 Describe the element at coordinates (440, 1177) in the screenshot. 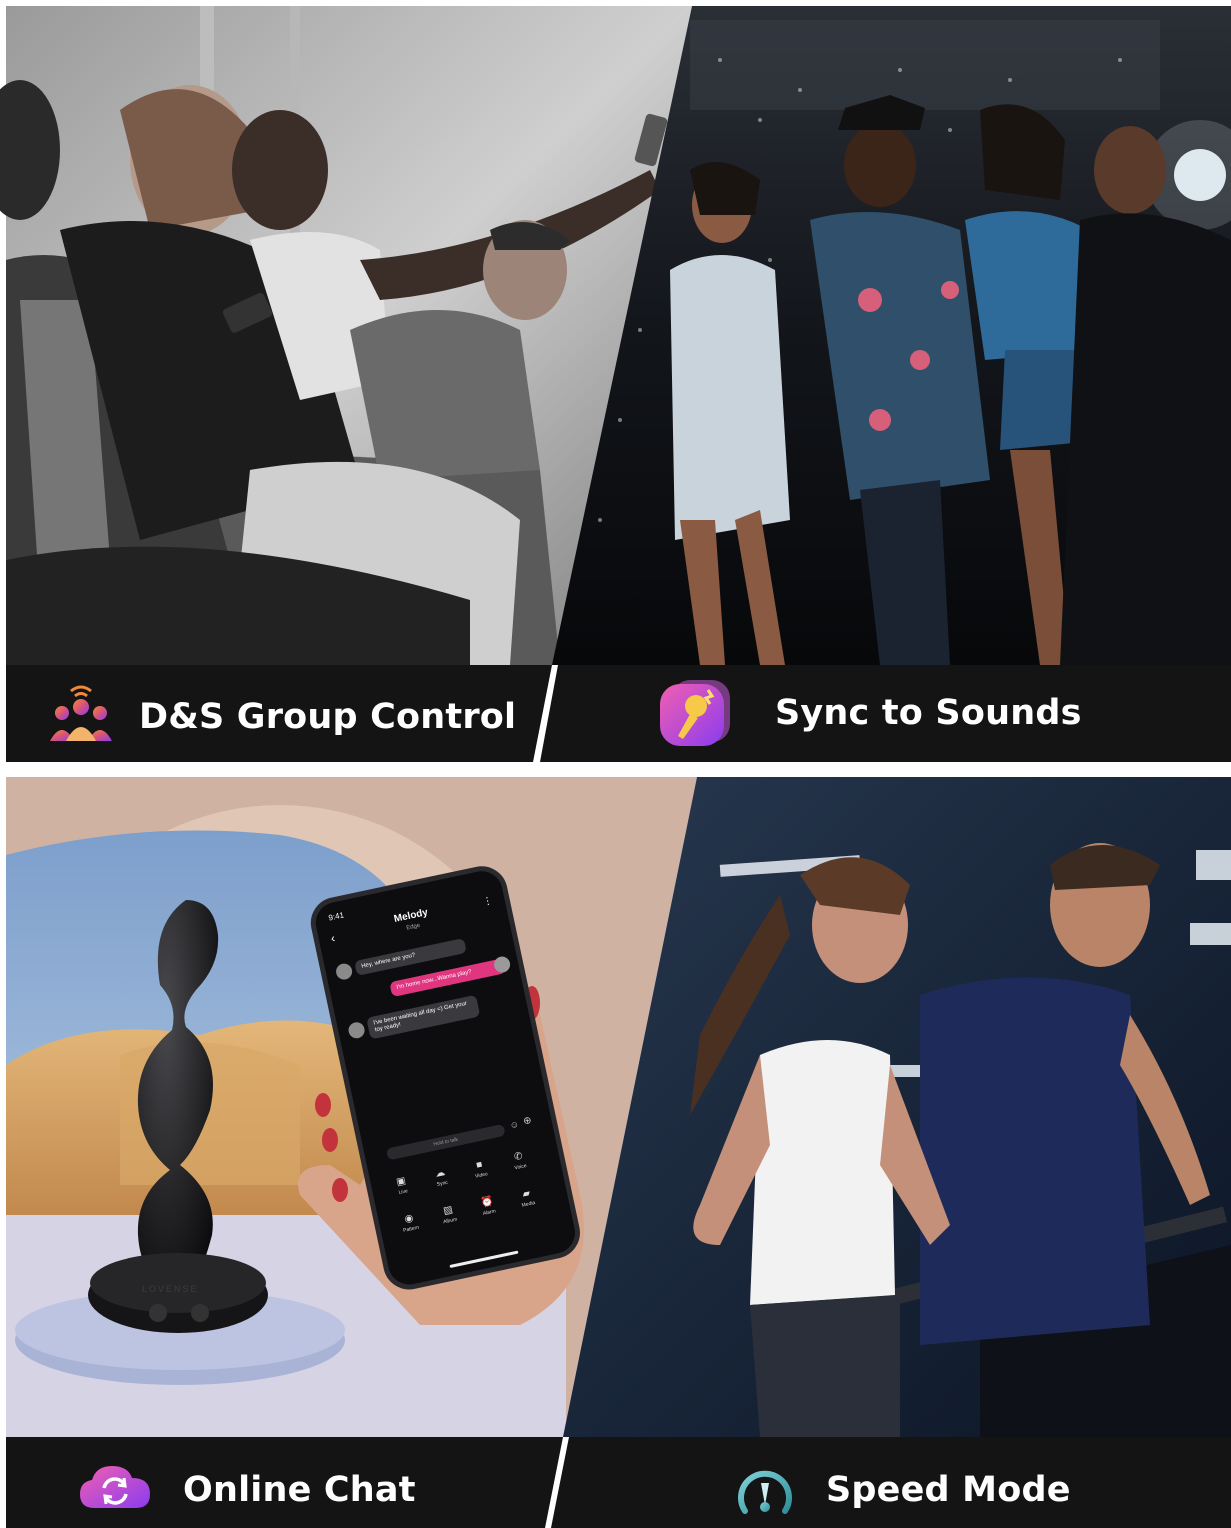

I see `chat-action-sync: ☁ Sync` at that location.